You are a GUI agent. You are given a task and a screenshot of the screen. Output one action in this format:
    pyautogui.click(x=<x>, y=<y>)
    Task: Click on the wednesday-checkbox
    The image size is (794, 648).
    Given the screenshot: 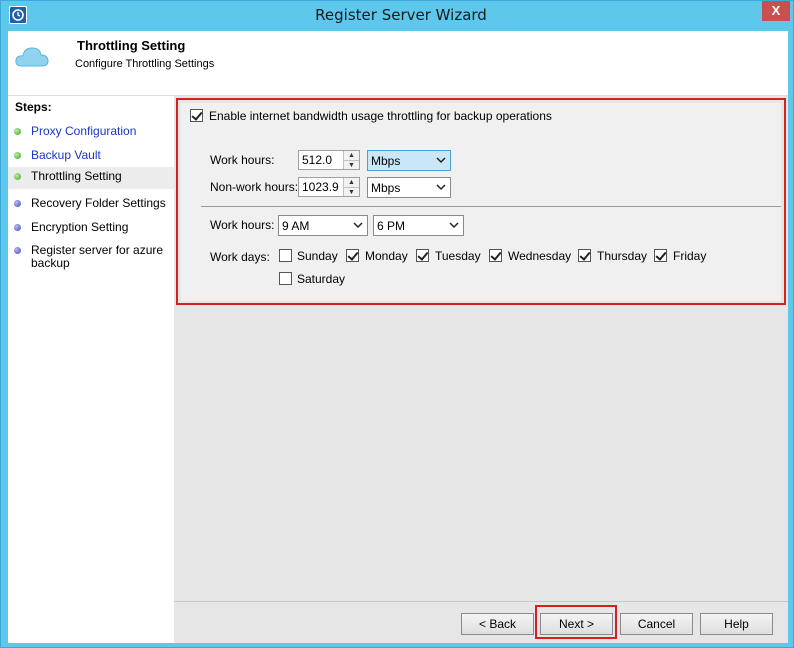 What is the action you would take?
    pyautogui.click(x=495, y=255)
    